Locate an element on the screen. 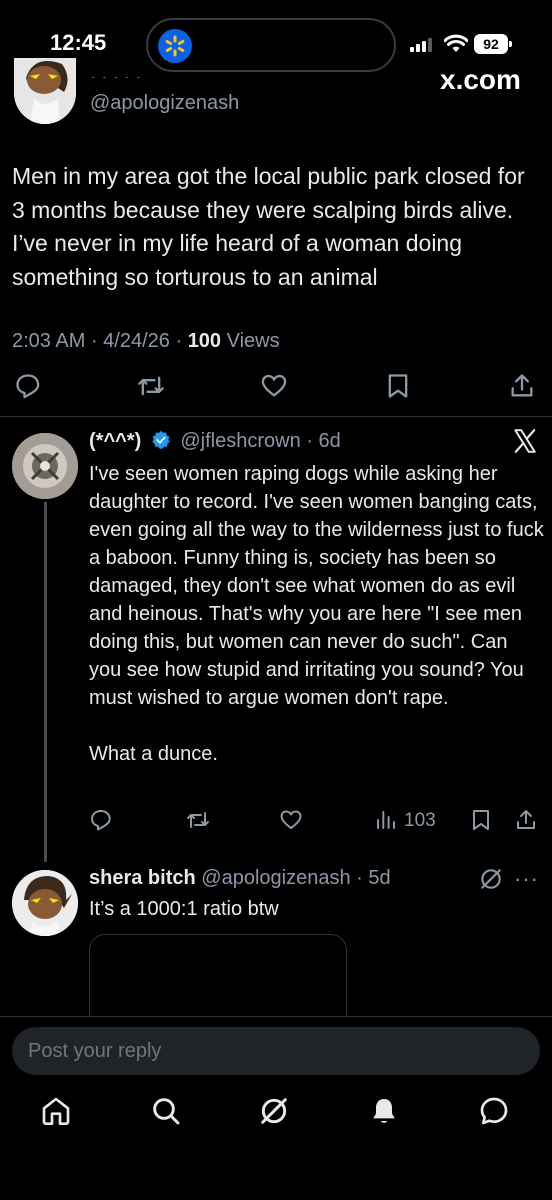 Image resolution: width=552 pixels, height=1200 pixels. reply1-handle: @jfleshcrown is located at coordinates (240, 441).